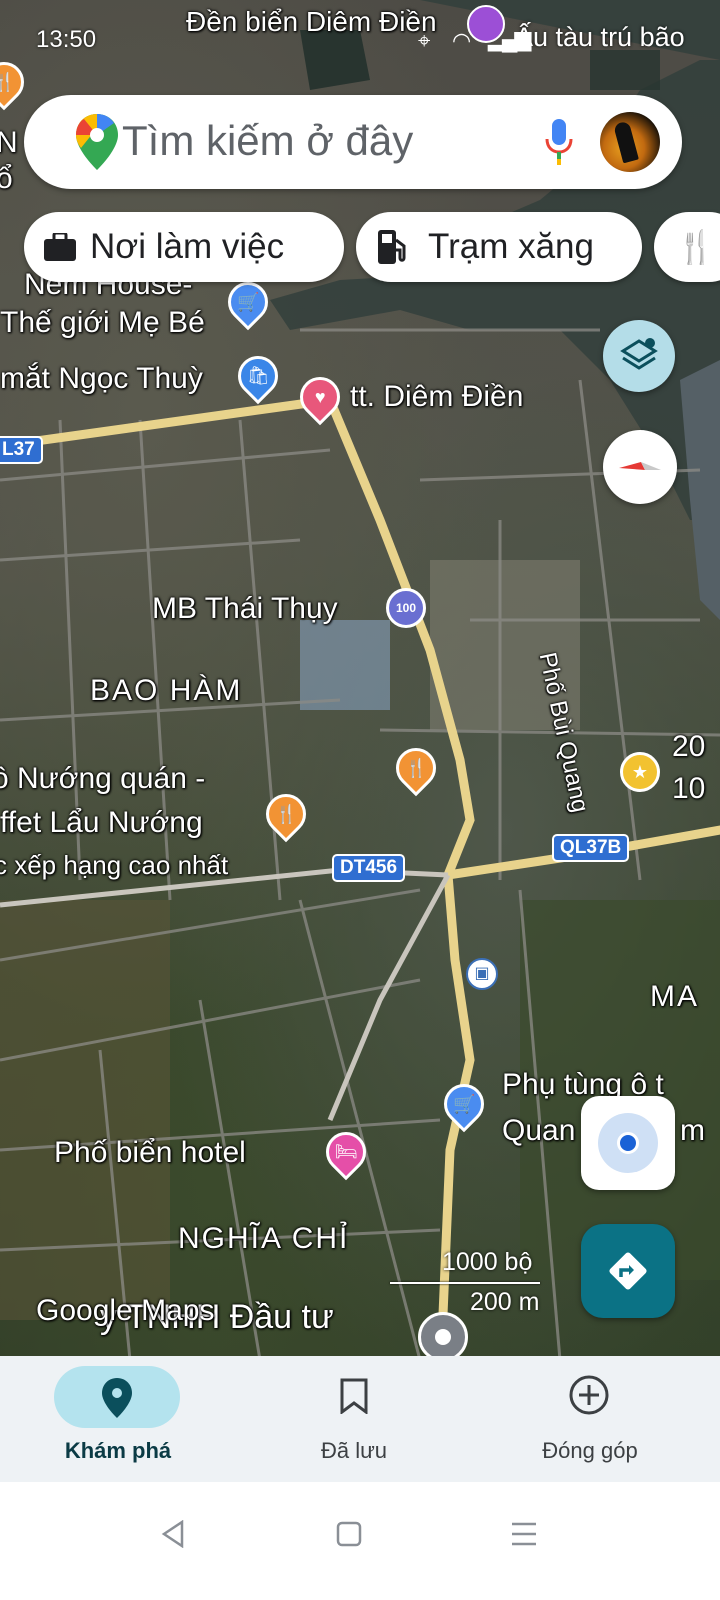 This screenshot has height=1600, width=720. Describe the element at coordinates (264, 1238) in the screenshot. I see `label-nghia-chi: NGHĨA CHỈ` at that location.